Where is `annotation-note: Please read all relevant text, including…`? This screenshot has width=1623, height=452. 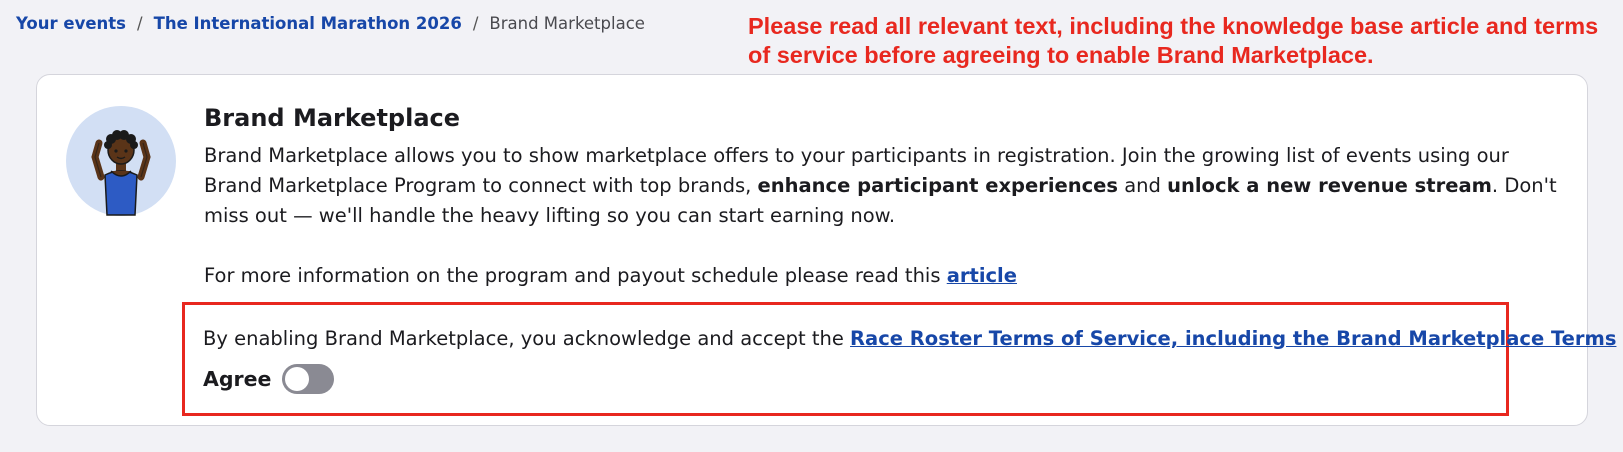 annotation-note: Please read all relevant text, including… is located at coordinates (1173, 40).